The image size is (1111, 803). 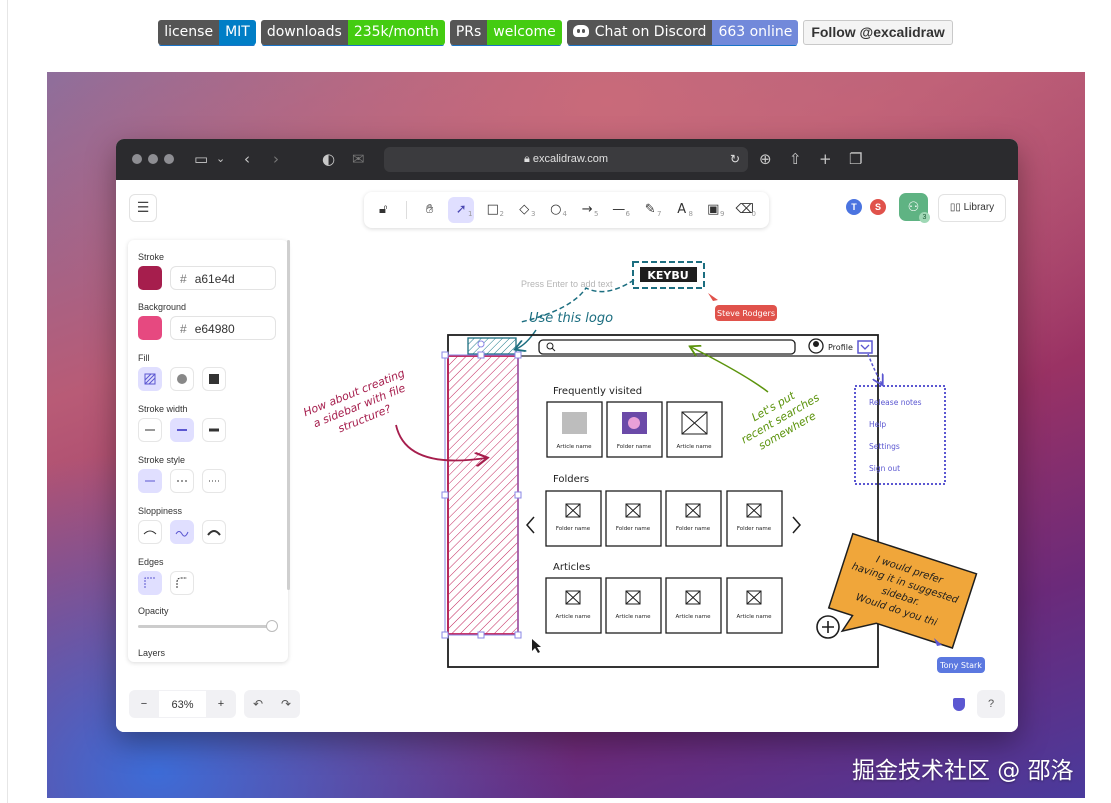 What do you see at coordinates (555, 210) in the screenshot?
I see `ellipse-icon: ○ 4` at bounding box center [555, 210].